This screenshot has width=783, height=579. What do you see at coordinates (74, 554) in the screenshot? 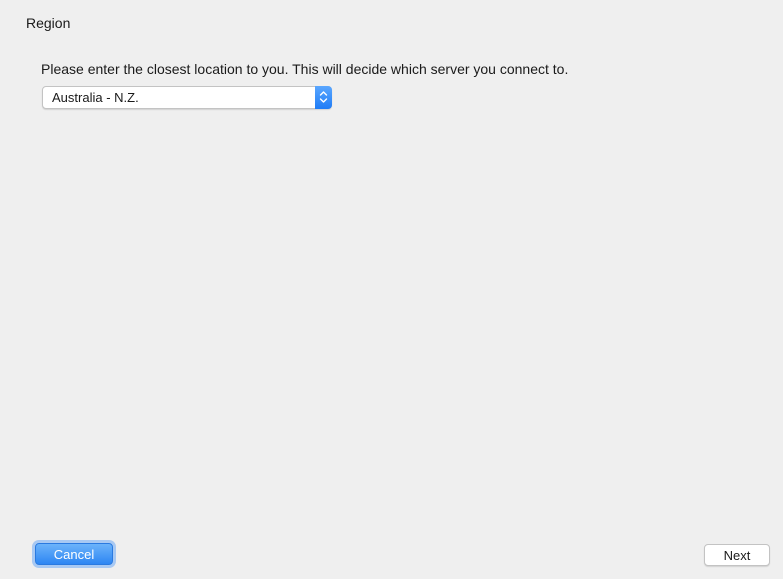
I see `cancel-button: Cancel` at bounding box center [74, 554].